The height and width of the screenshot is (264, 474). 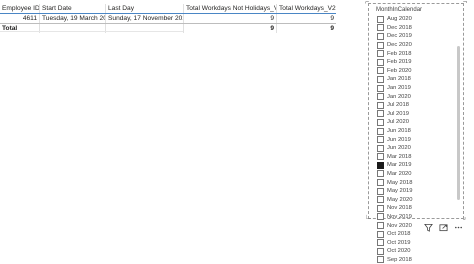 I want to click on slicer-item: Aug 2020, so click(x=417, y=19).